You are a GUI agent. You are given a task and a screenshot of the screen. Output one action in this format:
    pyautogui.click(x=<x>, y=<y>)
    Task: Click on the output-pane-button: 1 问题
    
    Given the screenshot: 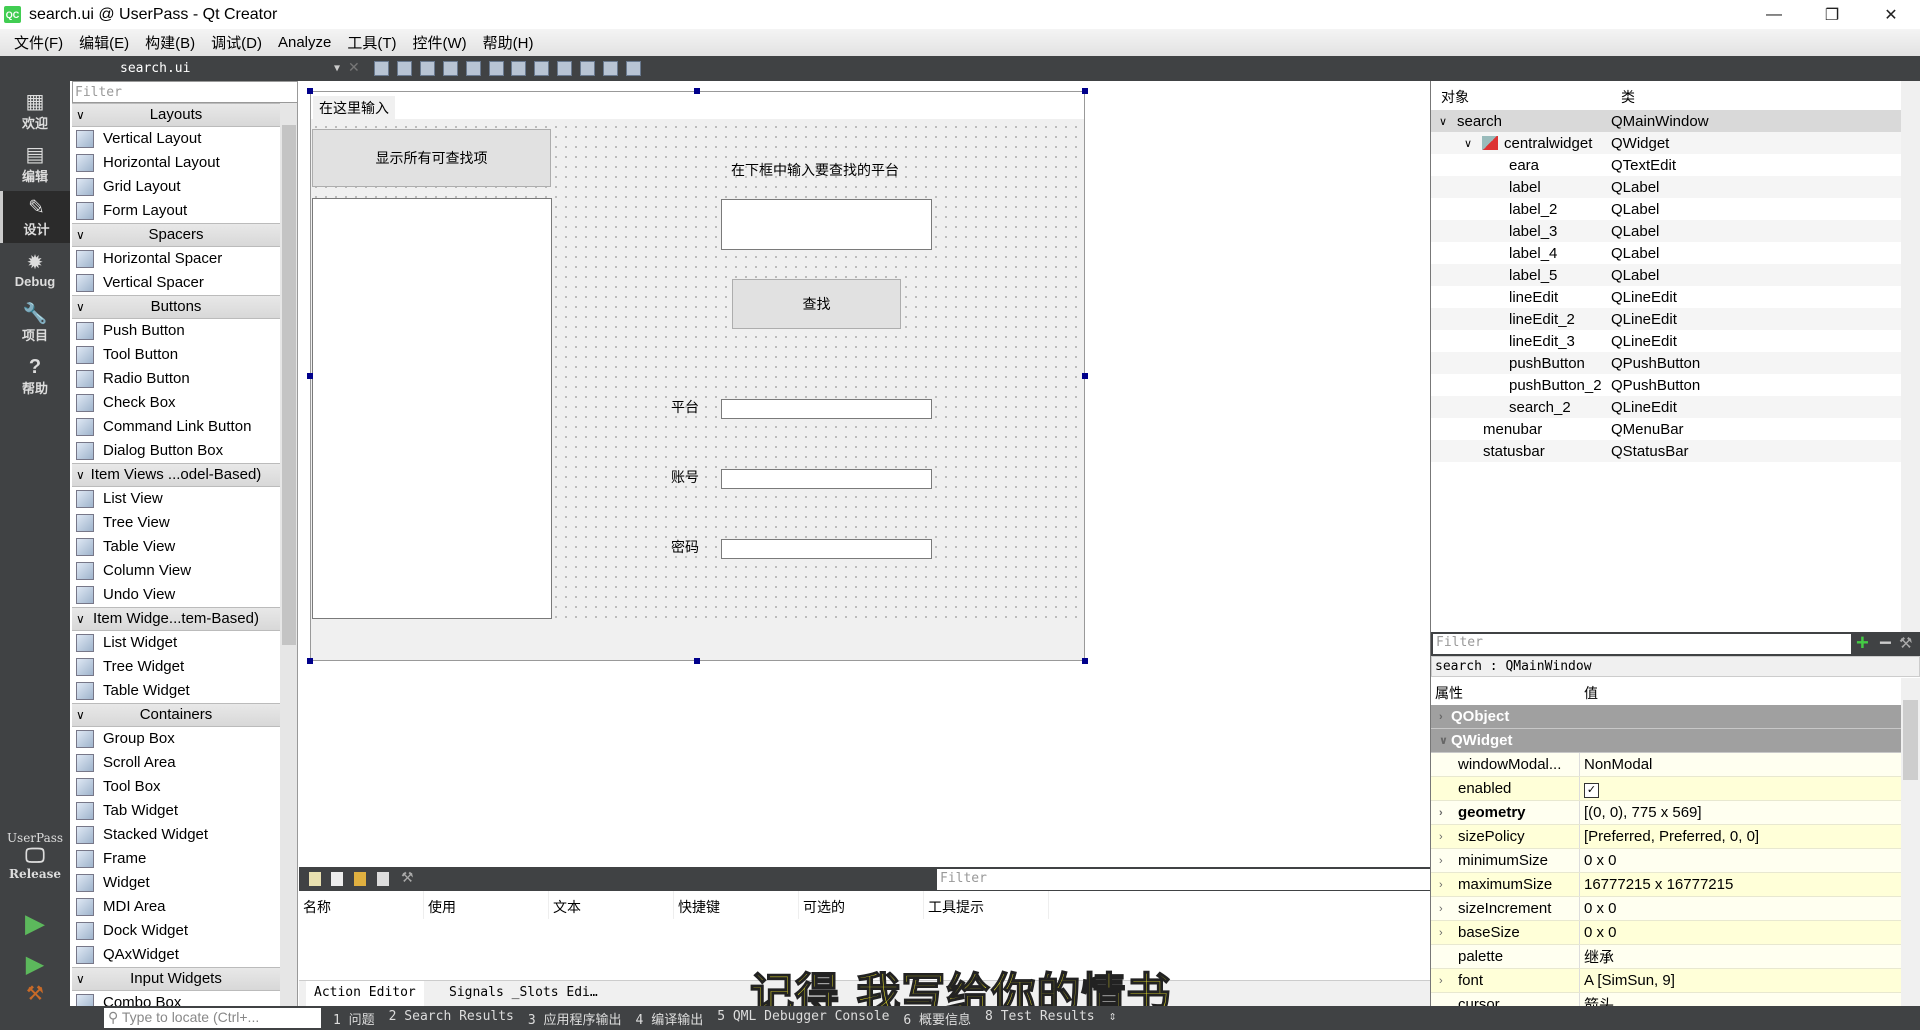 What is the action you would take?
    pyautogui.click(x=354, y=1018)
    